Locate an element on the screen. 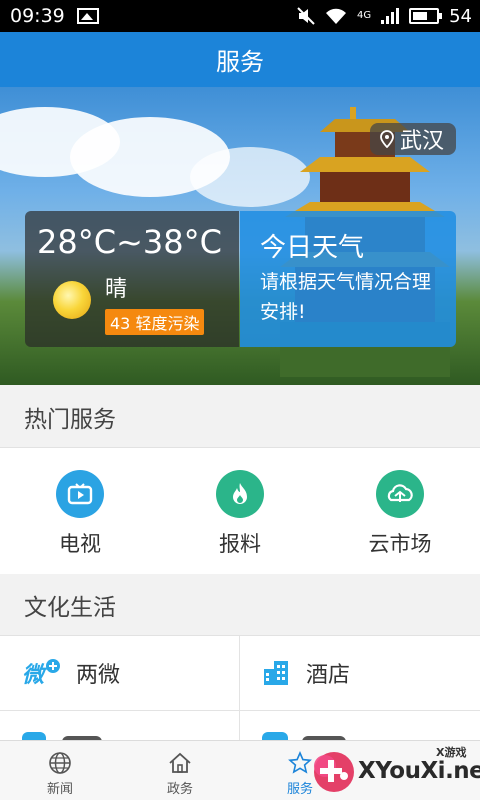  weather-condition: 晴 is located at coordinates (116, 289).